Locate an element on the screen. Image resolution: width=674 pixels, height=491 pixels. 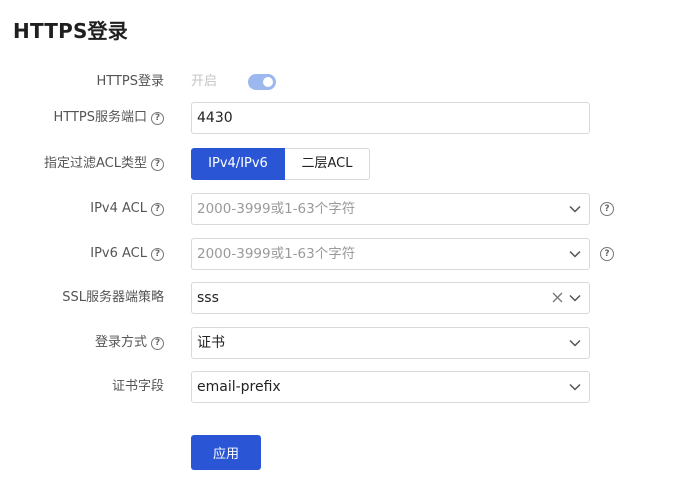
cert-field-row: 证书字段 email-prefix is located at coordinates (337, 387).